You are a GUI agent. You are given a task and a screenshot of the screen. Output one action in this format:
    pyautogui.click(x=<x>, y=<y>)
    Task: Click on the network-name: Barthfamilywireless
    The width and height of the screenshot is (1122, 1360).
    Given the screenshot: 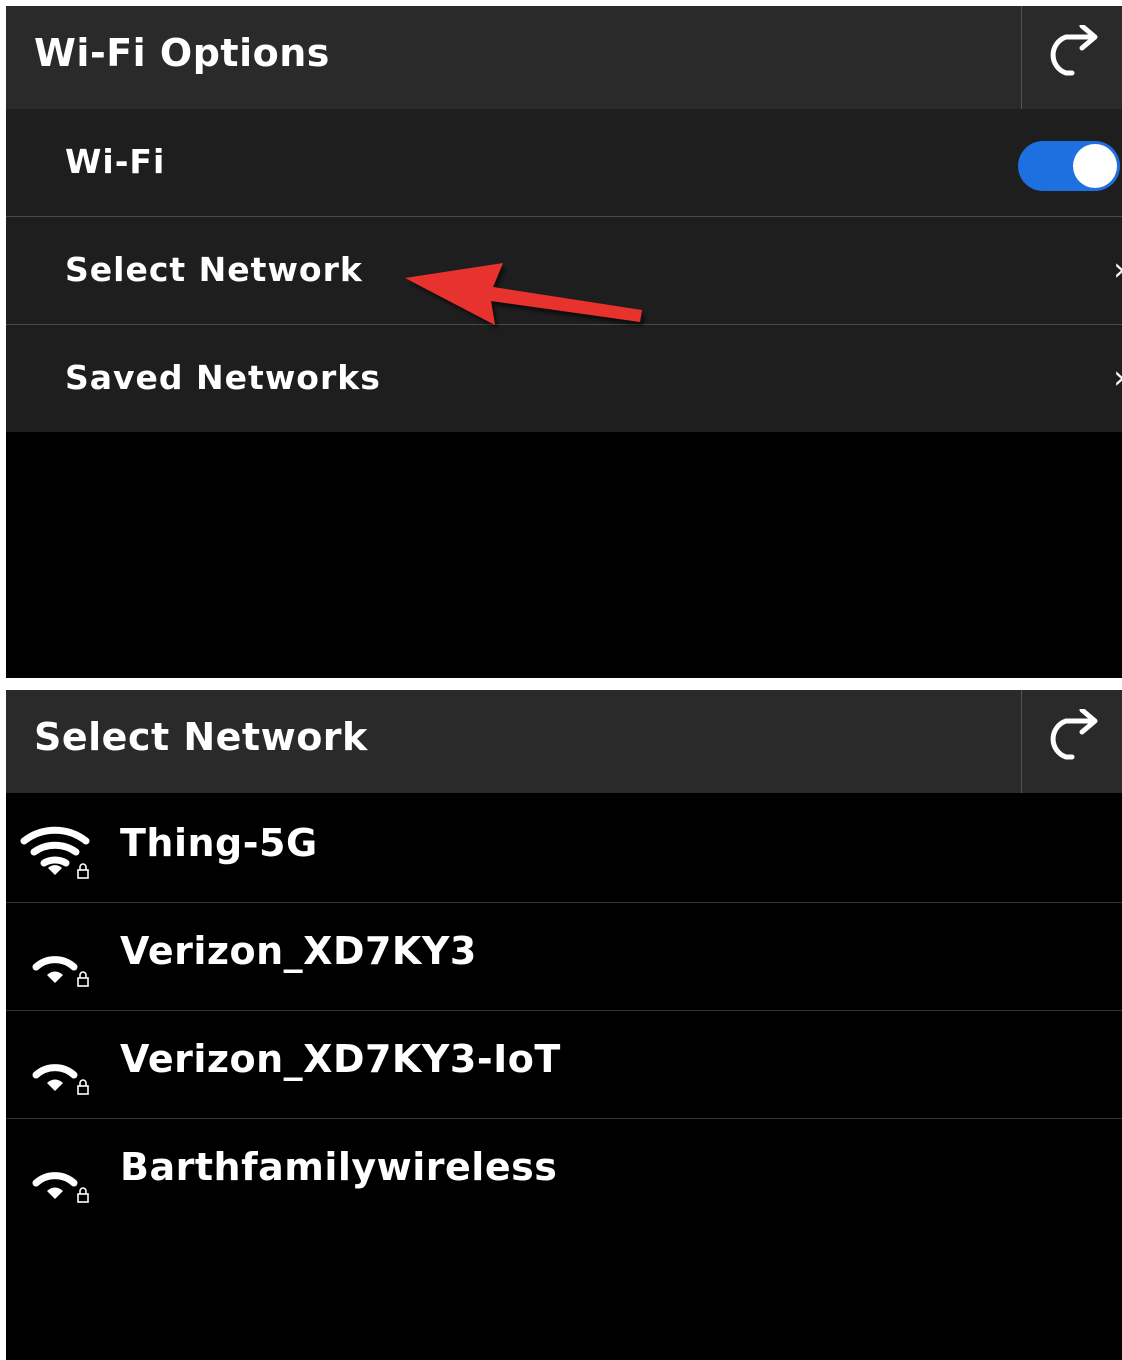 What is the action you would take?
    pyautogui.click(x=339, y=1167)
    